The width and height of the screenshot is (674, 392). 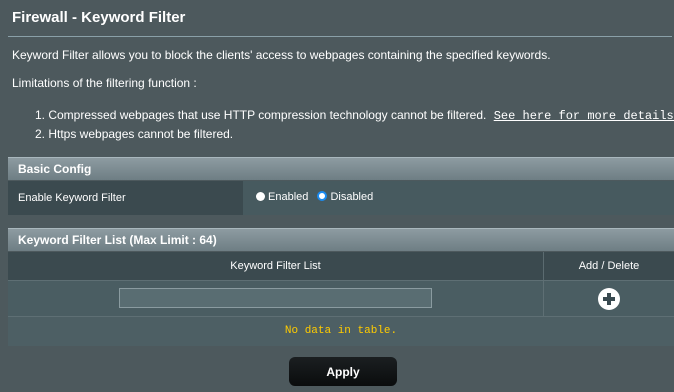 What do you see at coordinates (343, 371) in the screenshot?
I see `apply-button: Apply` at bounding box center [343, 371].